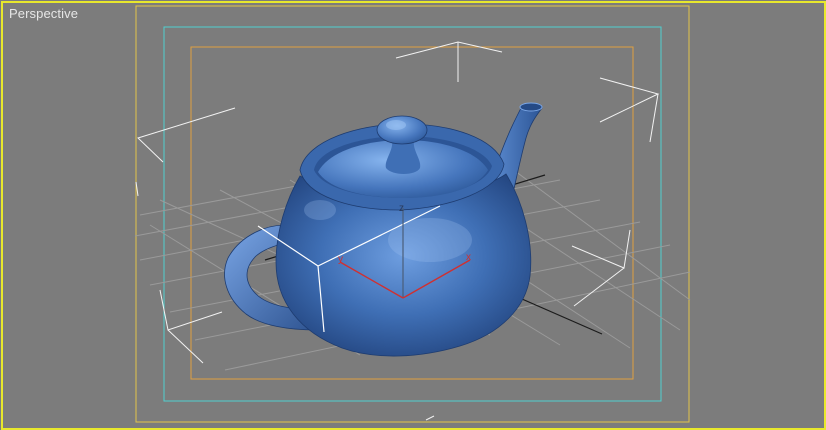 The width and height of the screenshot is (826, 430). I want to click on gizmo-x-label: x, so click(468, 257).